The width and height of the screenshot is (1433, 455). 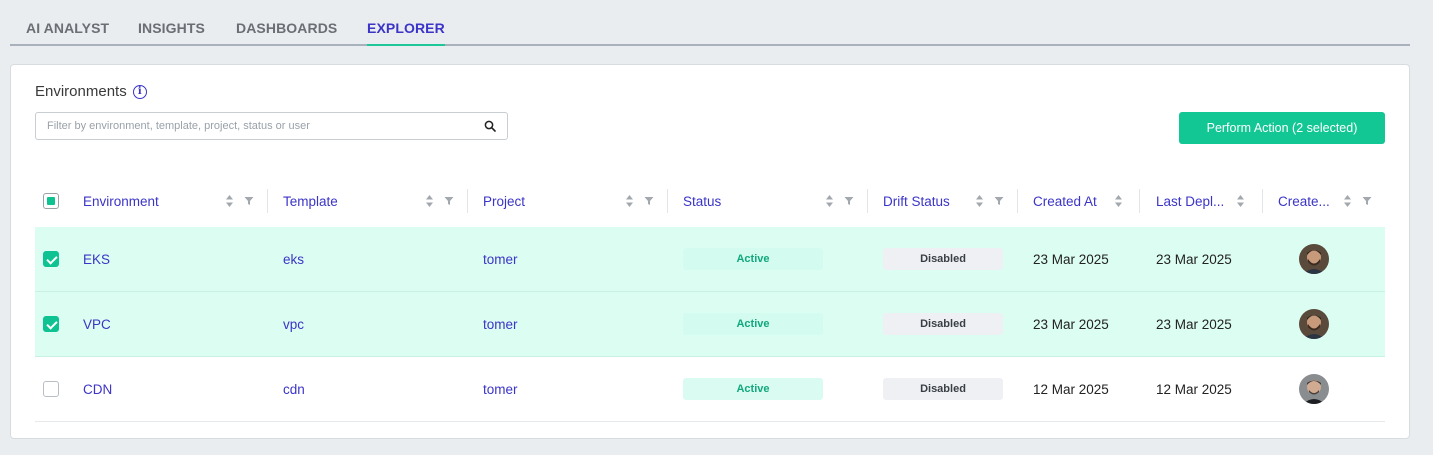 I want to click on column-header-environment: Environment, so click(x=121, y=201).